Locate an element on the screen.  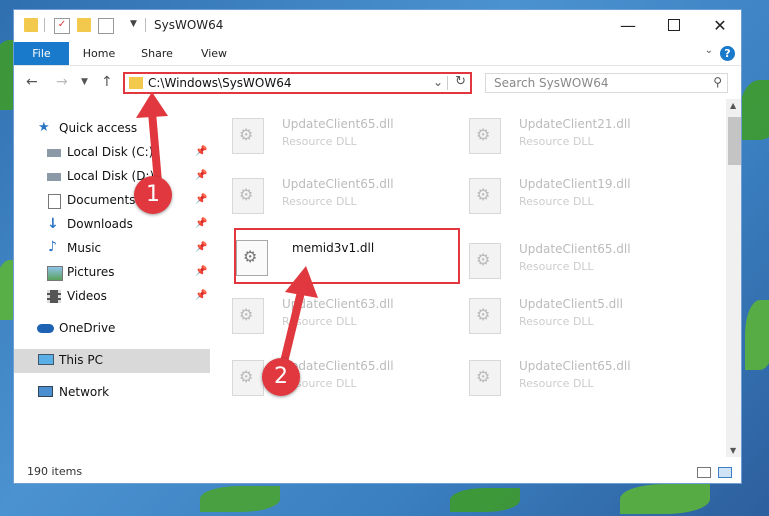
sidebar-item-local-disk-d: Local Disk (D:) 📌 is located at coordinates (112, 177).